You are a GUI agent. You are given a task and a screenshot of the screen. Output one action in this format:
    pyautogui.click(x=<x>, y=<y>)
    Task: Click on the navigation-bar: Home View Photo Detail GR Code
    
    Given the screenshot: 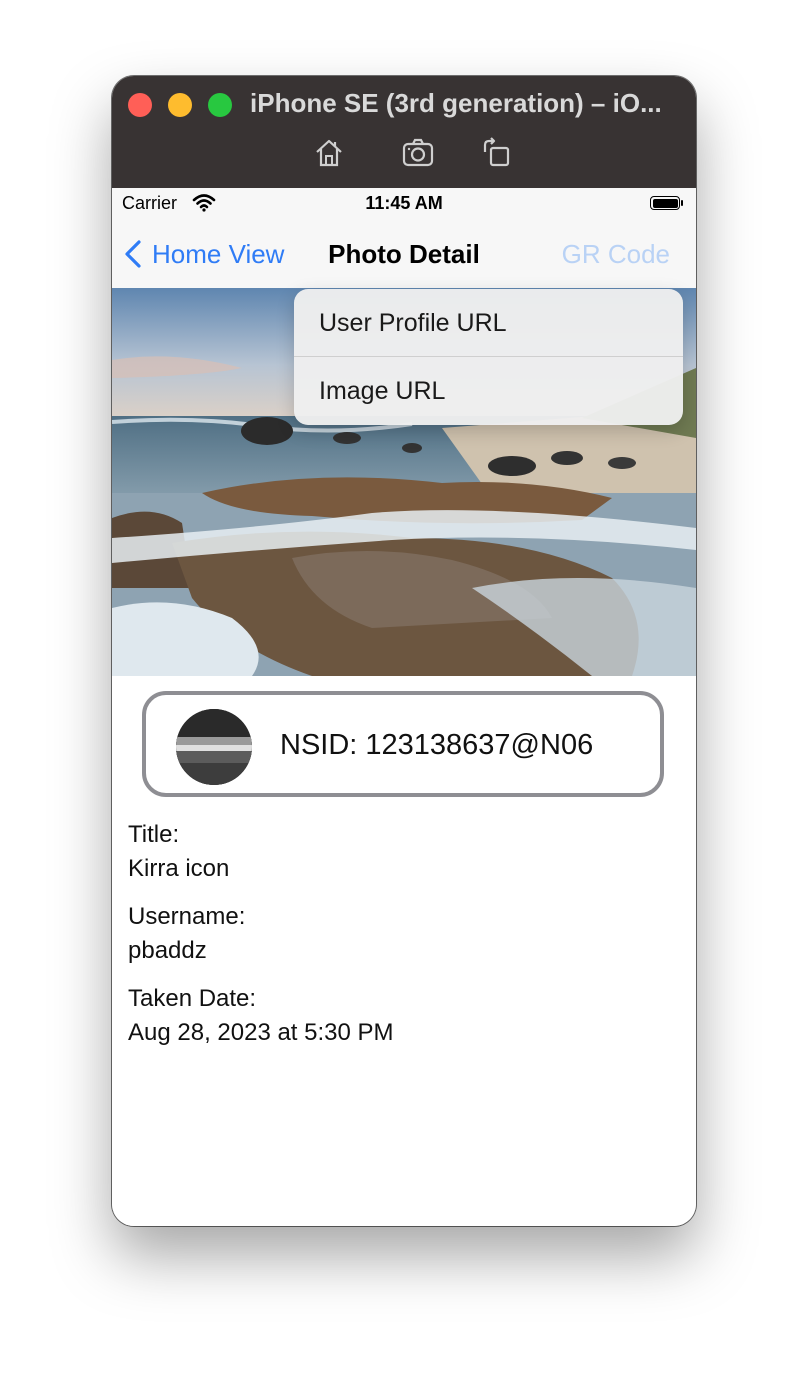 What is the action you would take?
    pyautogui.click(x=404, y=254)
    